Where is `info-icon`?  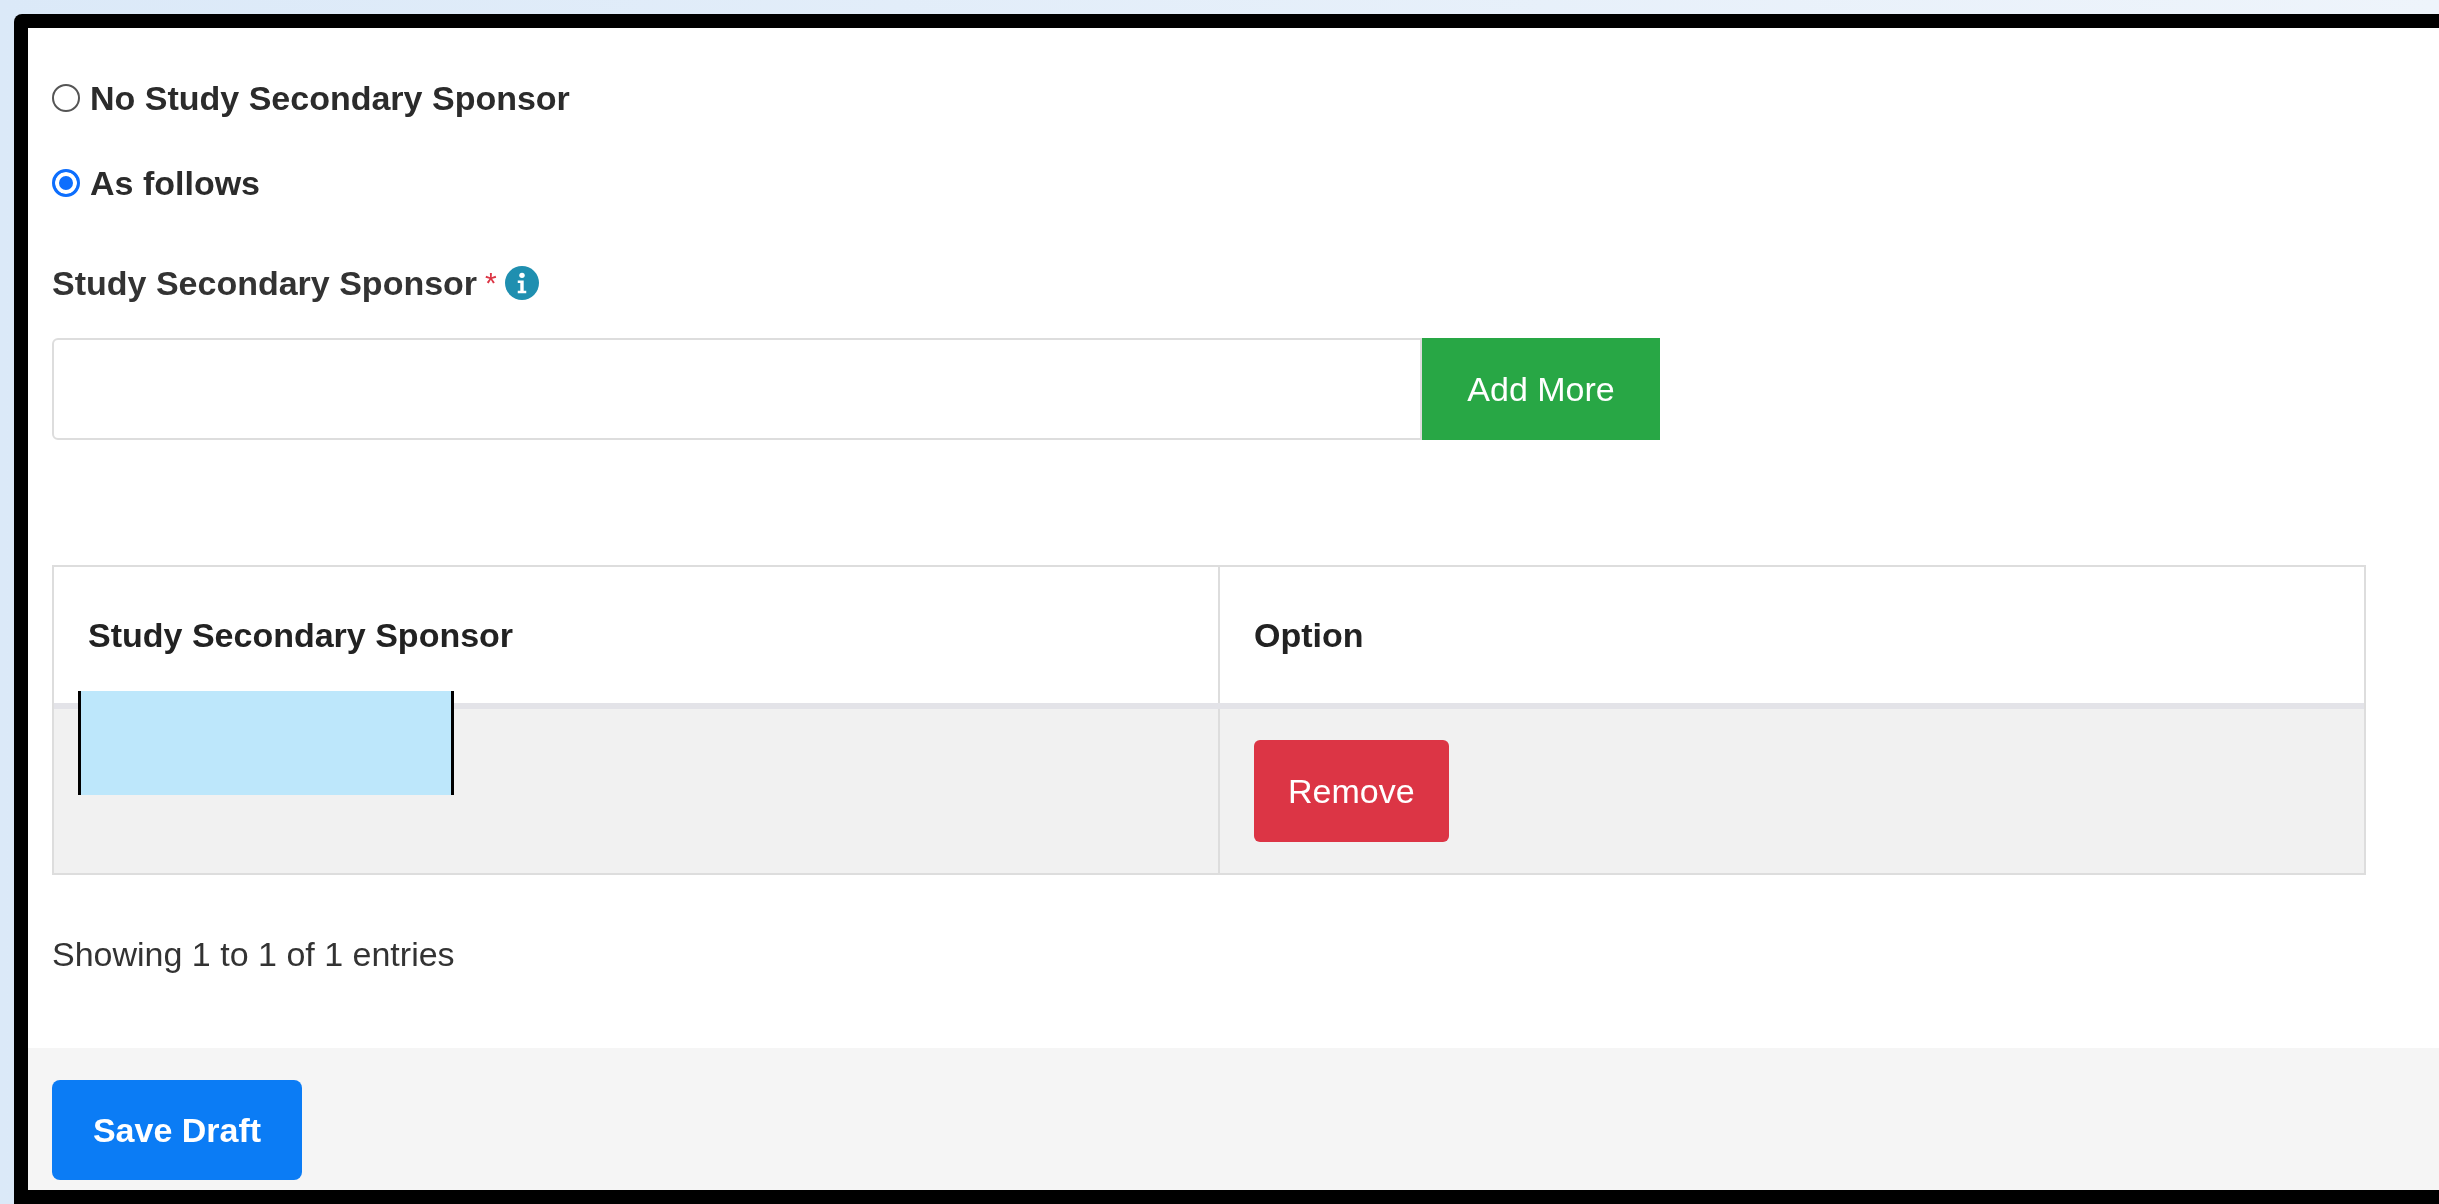
info-icon is located at coordinates (521, 283).